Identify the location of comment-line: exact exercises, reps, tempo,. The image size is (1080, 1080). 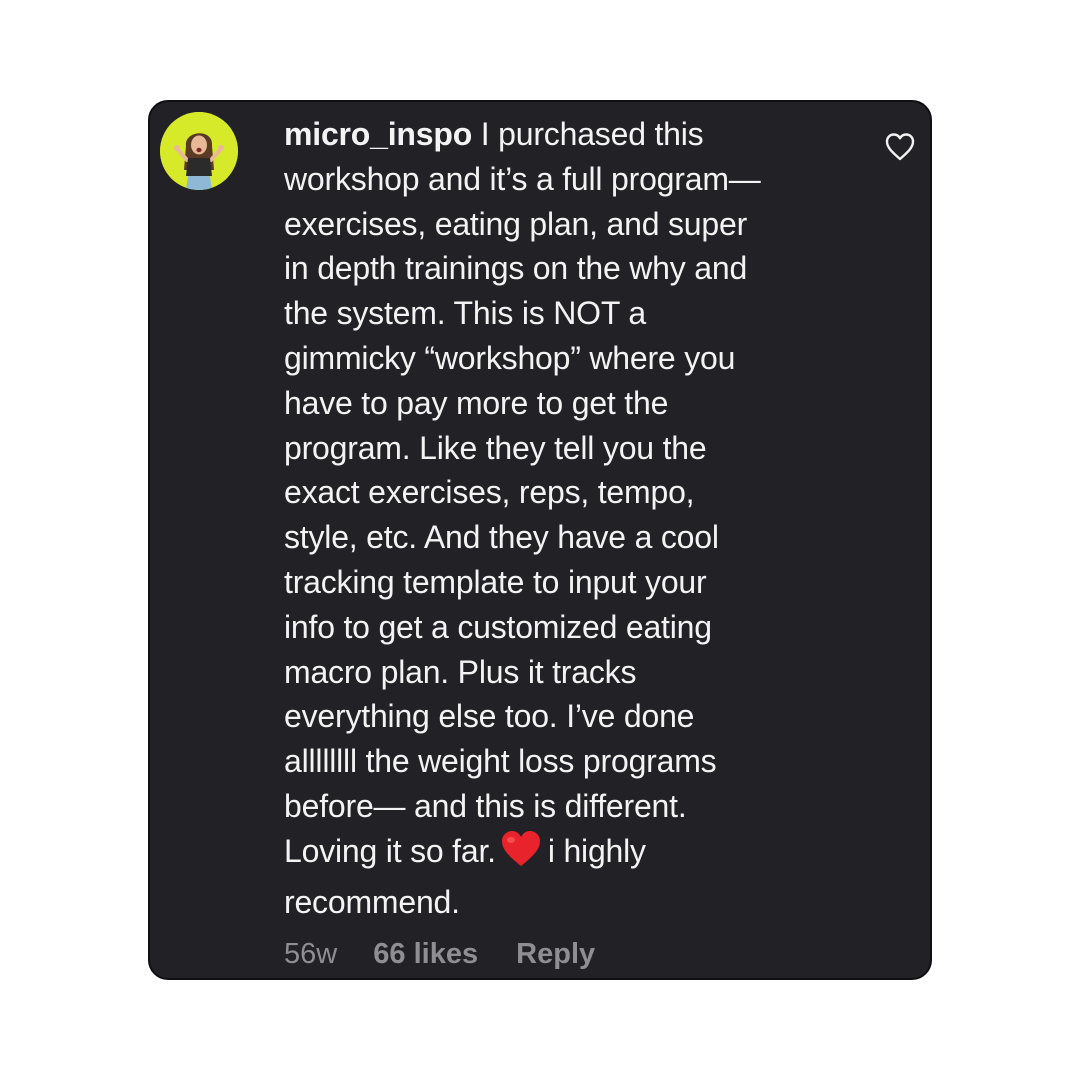
(489, 492).